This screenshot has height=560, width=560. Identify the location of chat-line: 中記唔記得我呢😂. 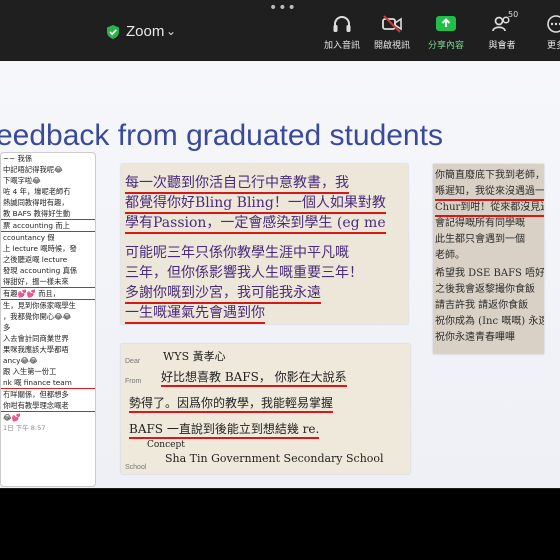
(33, 169).